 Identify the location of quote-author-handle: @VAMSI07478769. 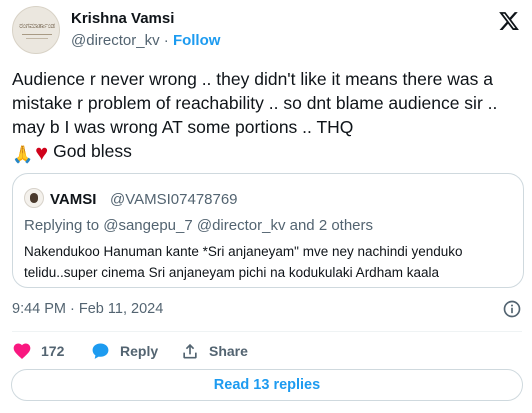
(174, 199).